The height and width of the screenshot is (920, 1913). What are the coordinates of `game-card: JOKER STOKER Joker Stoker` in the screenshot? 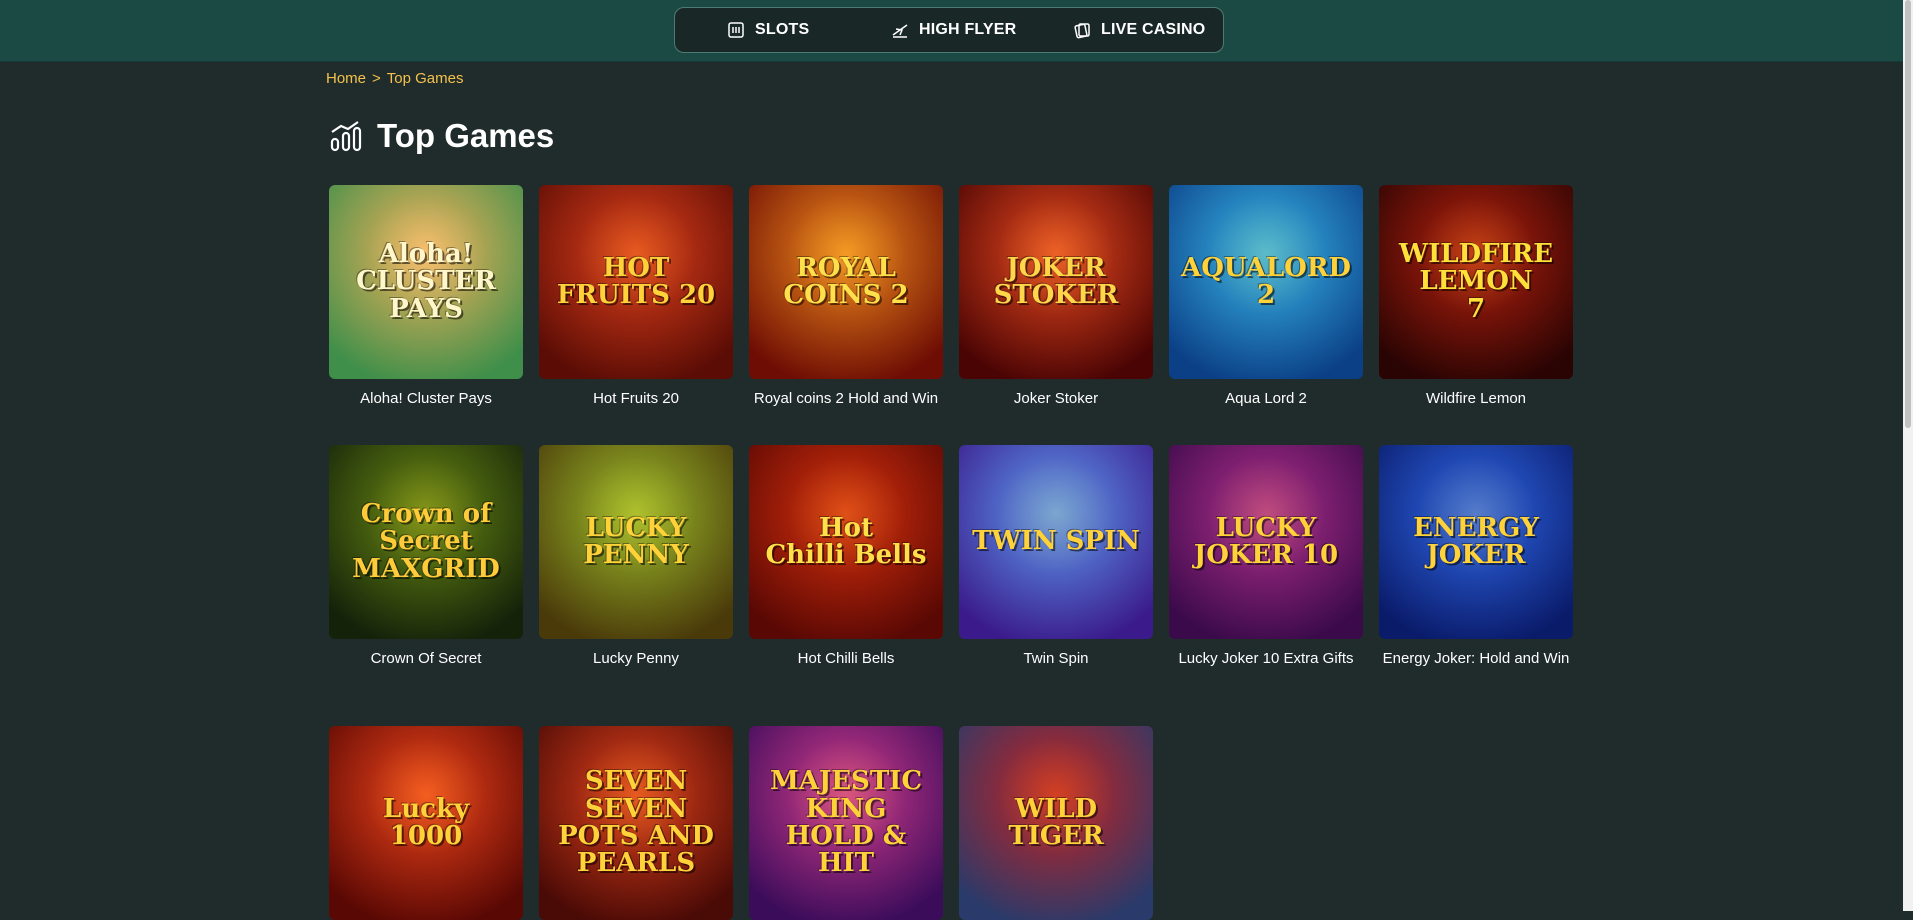 It's located at (1056, 297).